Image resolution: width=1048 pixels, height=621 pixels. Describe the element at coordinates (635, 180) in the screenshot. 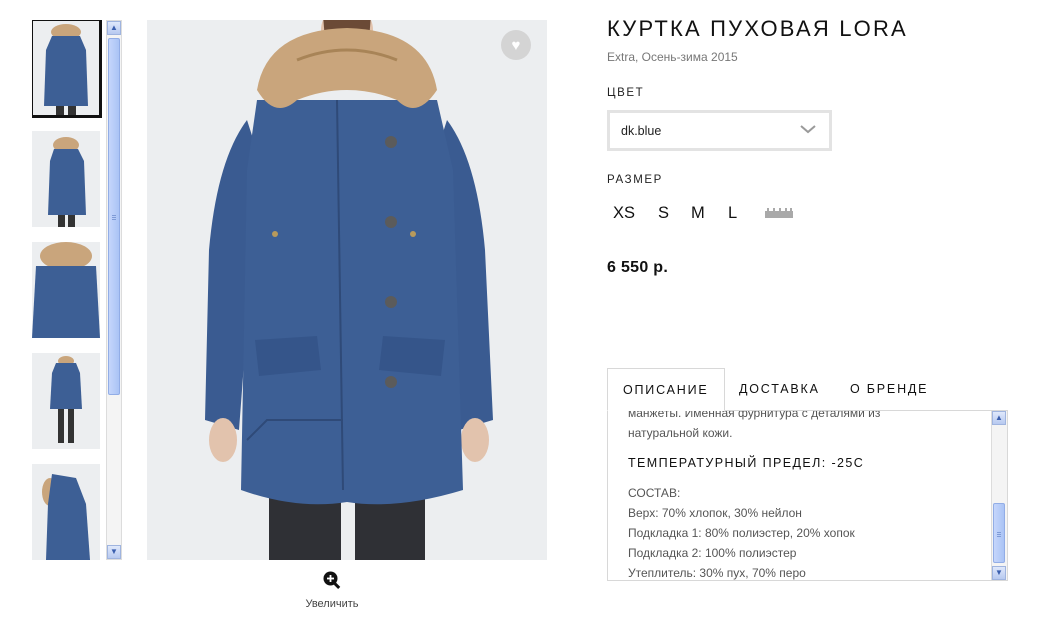

I see `size-label: РАЗМЕР` at that location.